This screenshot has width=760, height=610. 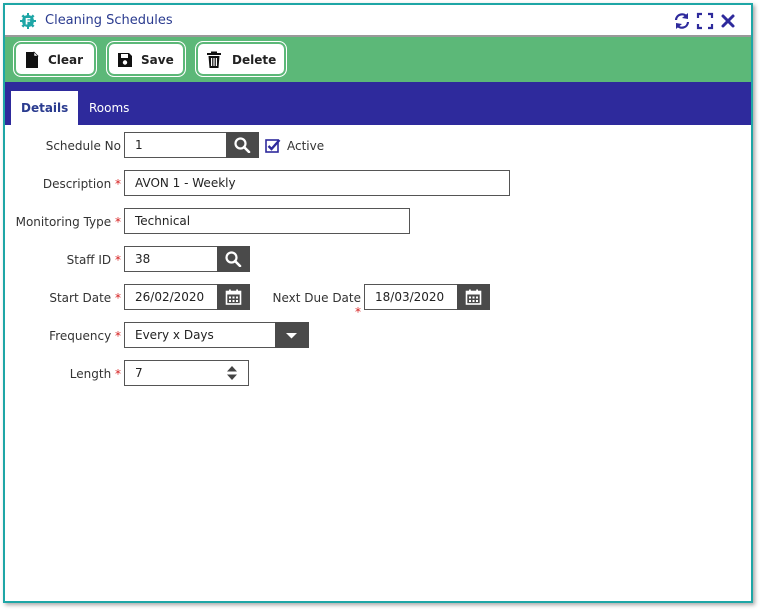 What do you see at coordinates (273, 146) in the screenshot?
I see `active-checkbox` at bounding box center [273, 146].